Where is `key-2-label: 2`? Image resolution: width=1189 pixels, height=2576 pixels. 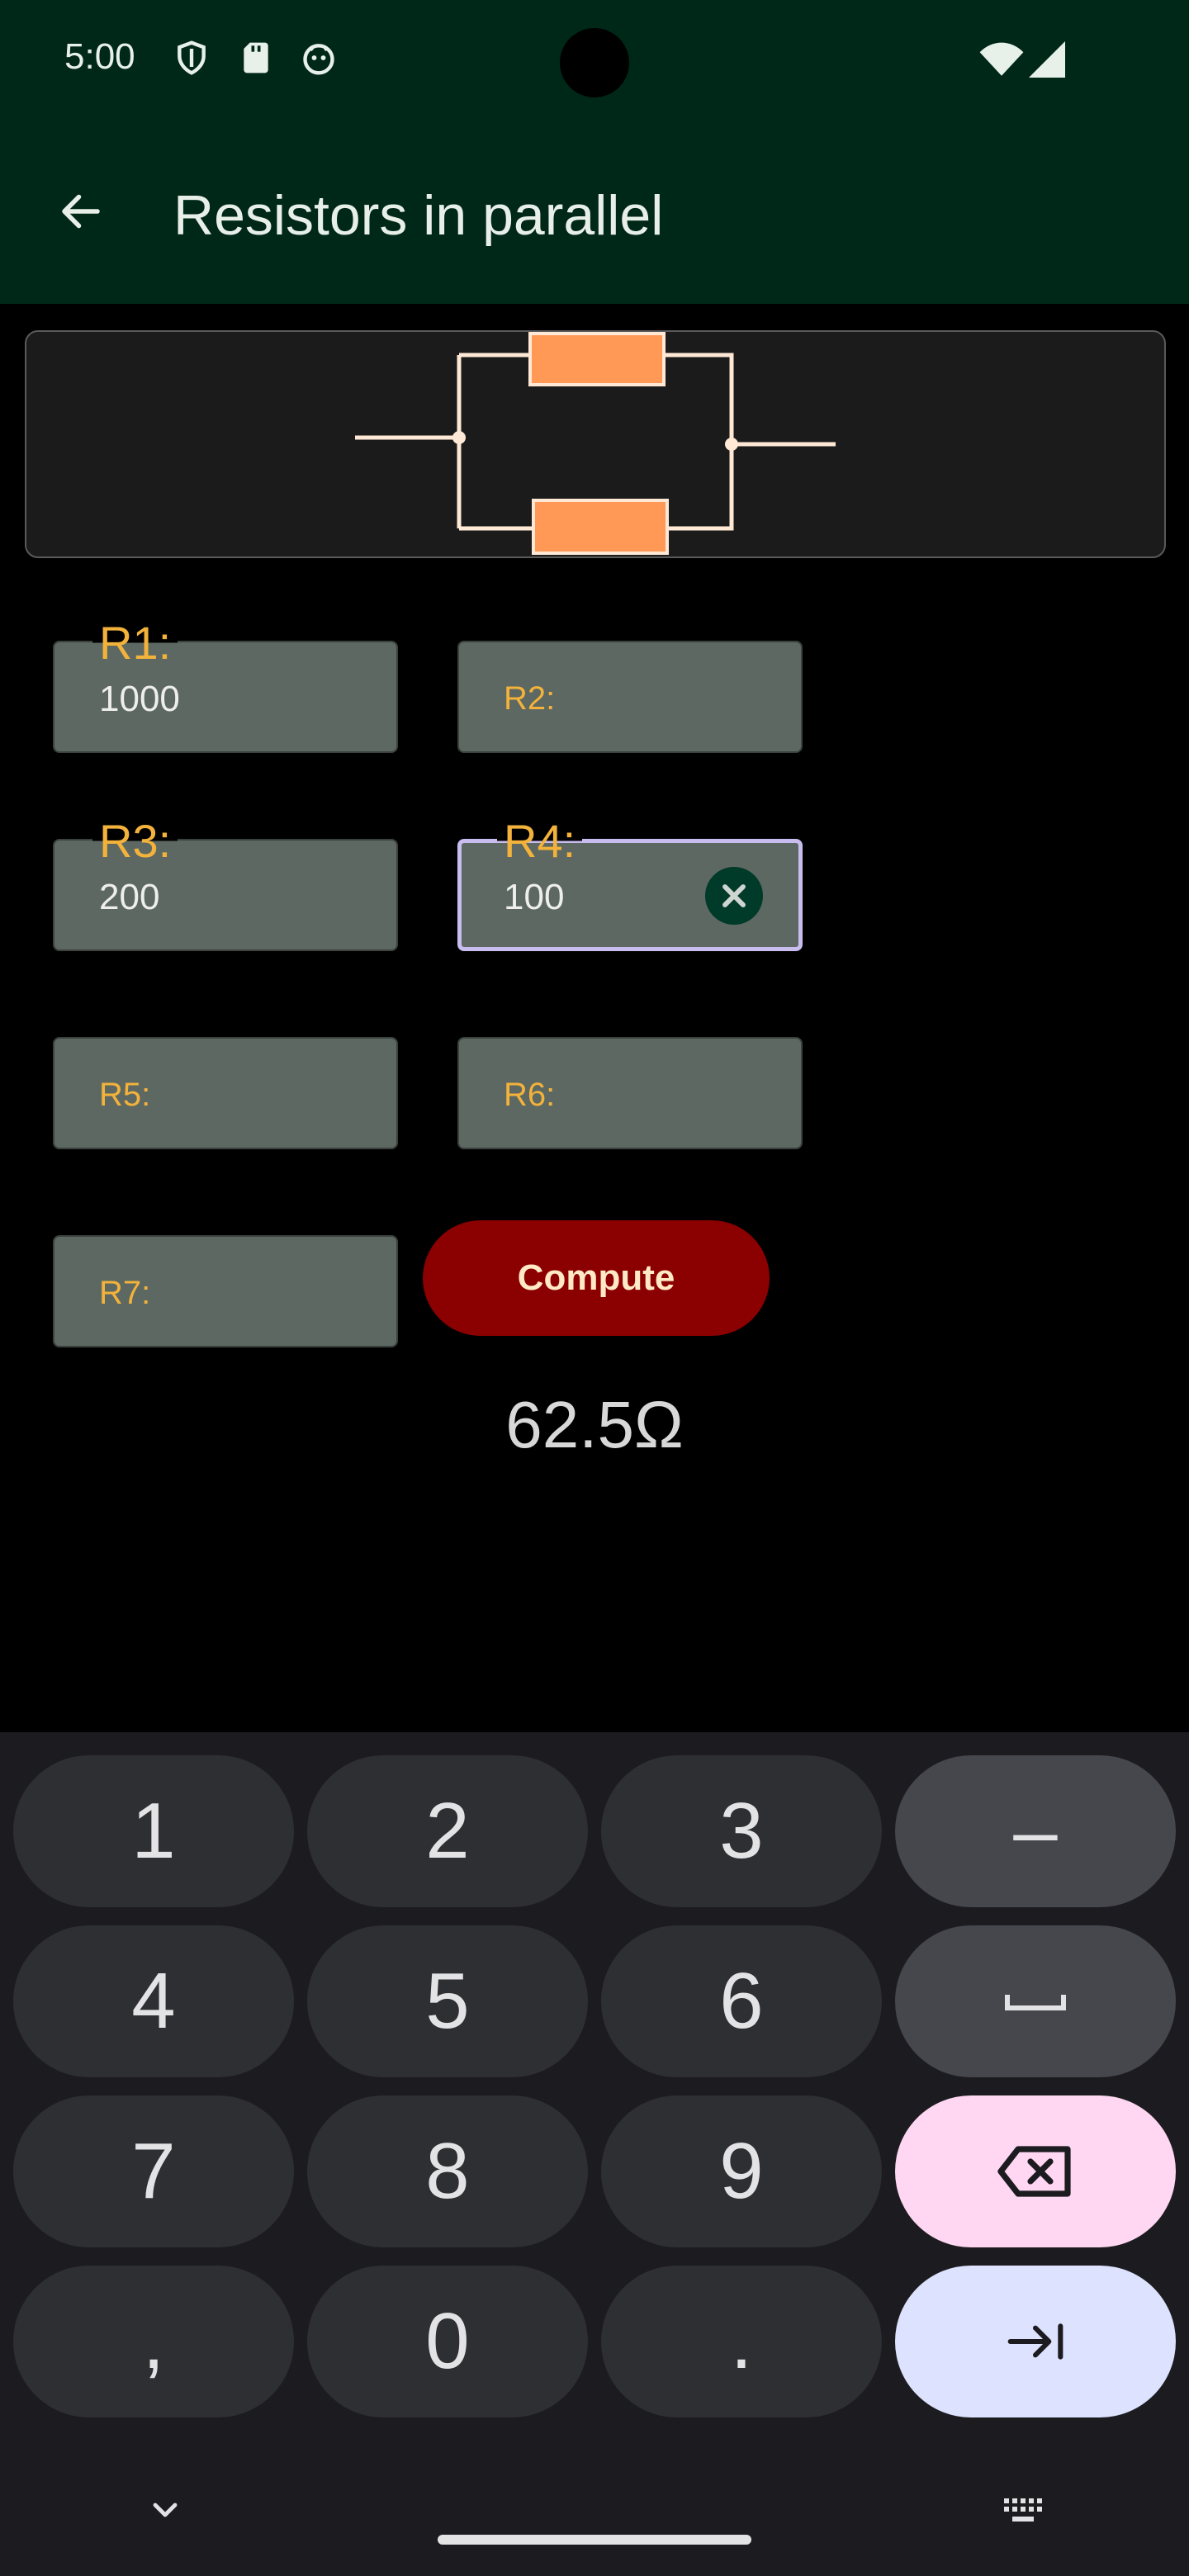
key-2-label: 2 is located at coordinates (447, 1831).